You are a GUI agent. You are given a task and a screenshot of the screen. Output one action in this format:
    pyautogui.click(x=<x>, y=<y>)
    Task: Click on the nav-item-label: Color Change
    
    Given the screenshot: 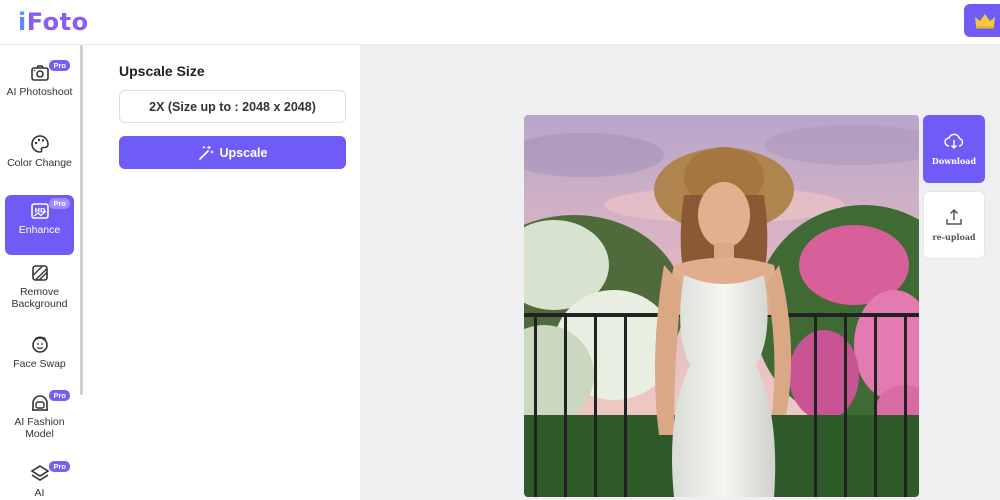 What is the action you would take?
    pyautogui.click(x=39, y=163)
    